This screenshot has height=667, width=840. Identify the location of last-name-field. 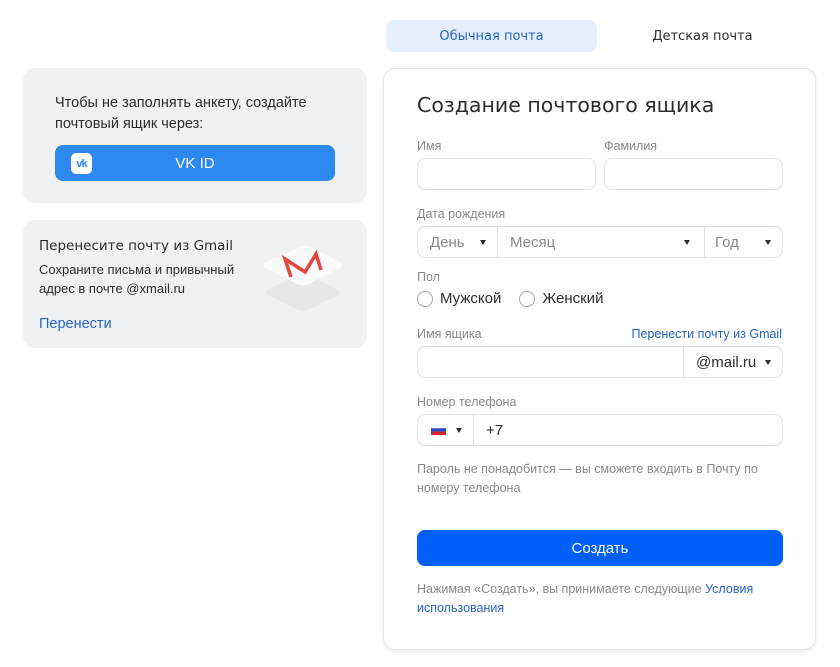
(693, 174).